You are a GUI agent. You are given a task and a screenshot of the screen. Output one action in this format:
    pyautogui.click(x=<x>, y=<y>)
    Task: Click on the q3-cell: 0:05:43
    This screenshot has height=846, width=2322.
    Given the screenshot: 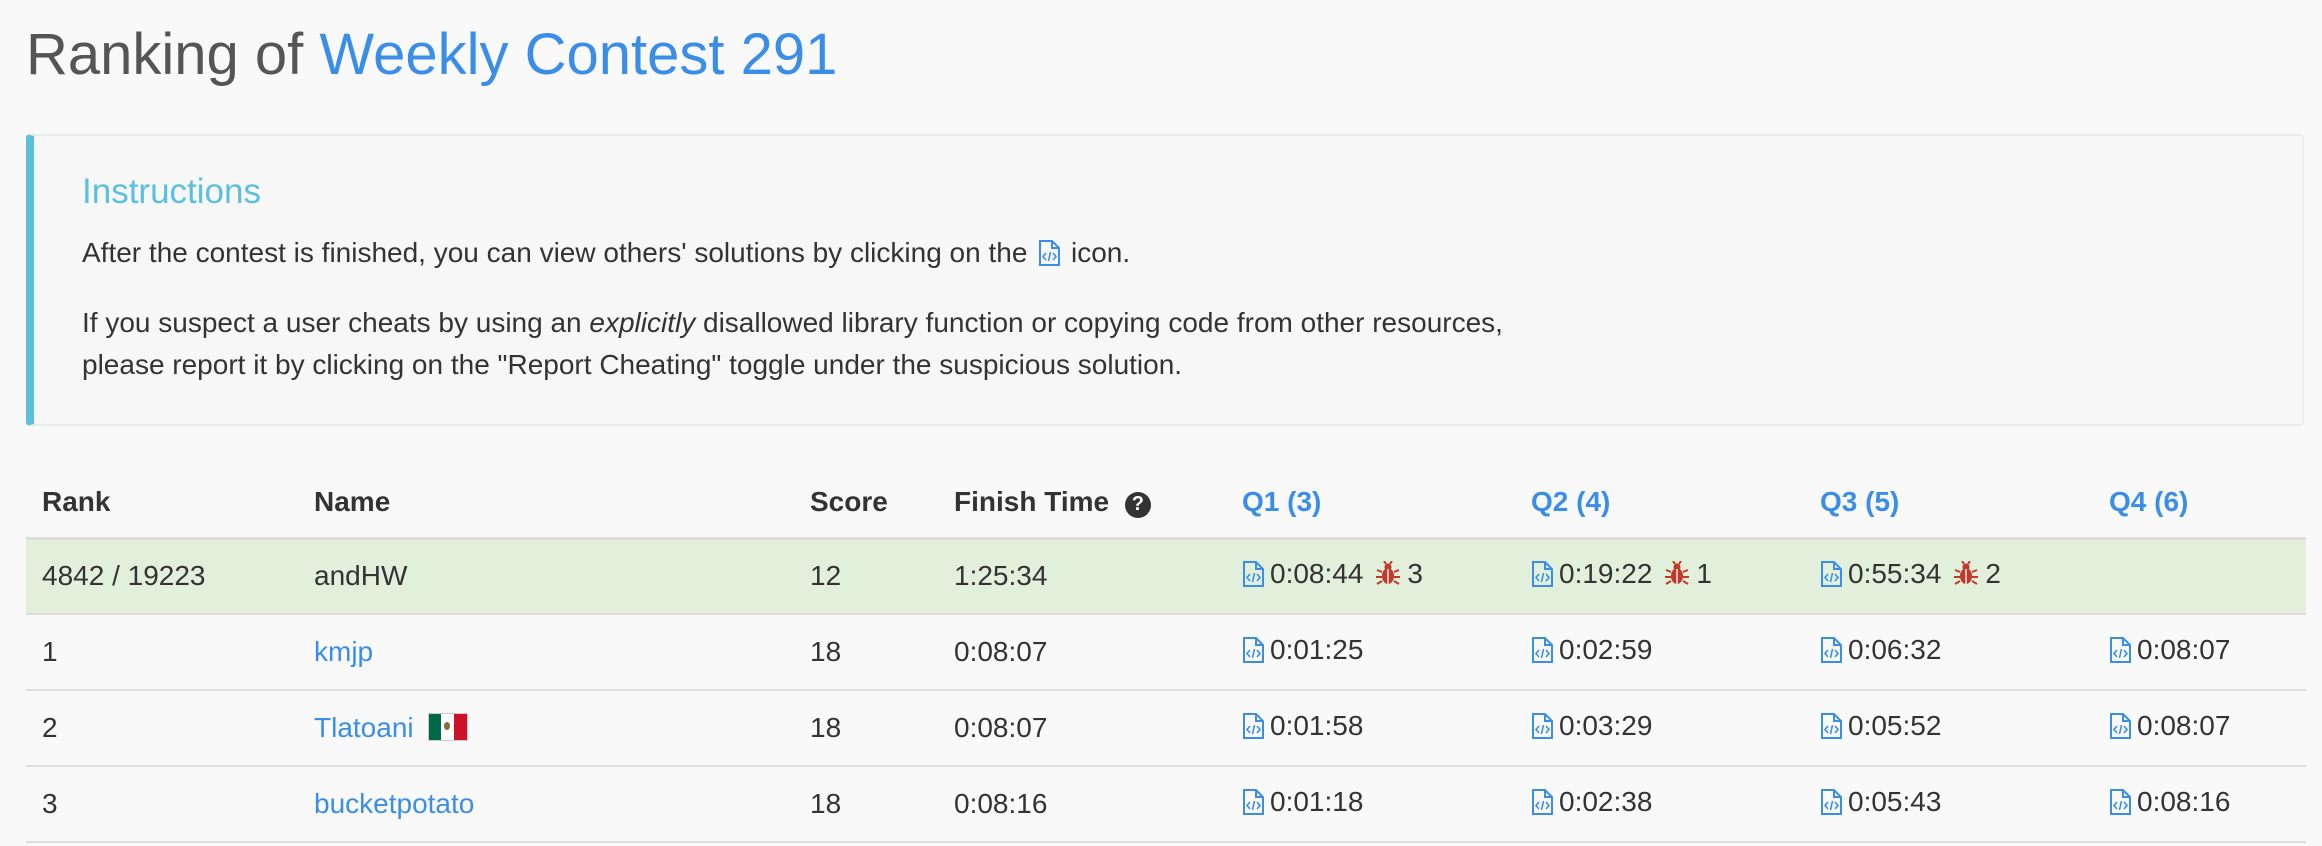 What is the action you would take?
    pyautogui.click(x=1948, y=804)
    